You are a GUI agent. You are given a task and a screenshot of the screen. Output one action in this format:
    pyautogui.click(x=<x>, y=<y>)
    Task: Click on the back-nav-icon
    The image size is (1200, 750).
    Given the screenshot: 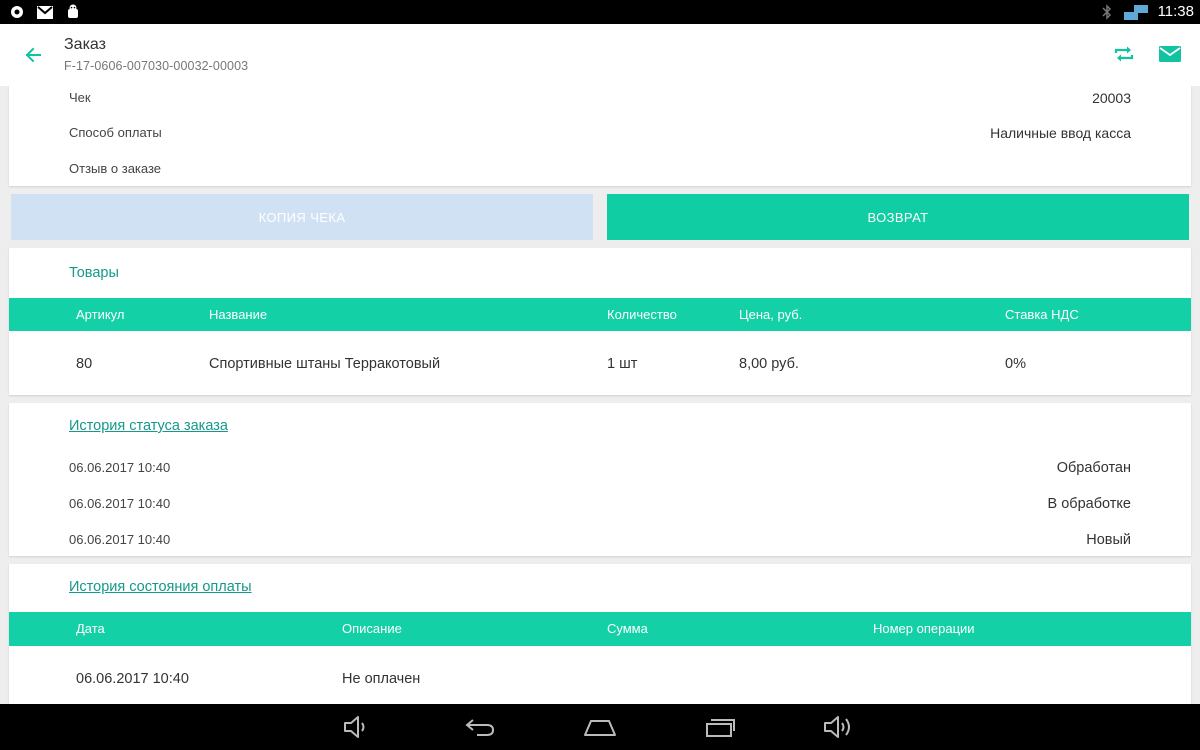 What is the action you would take?
    pyautogui.click(x=480, y=727)
    